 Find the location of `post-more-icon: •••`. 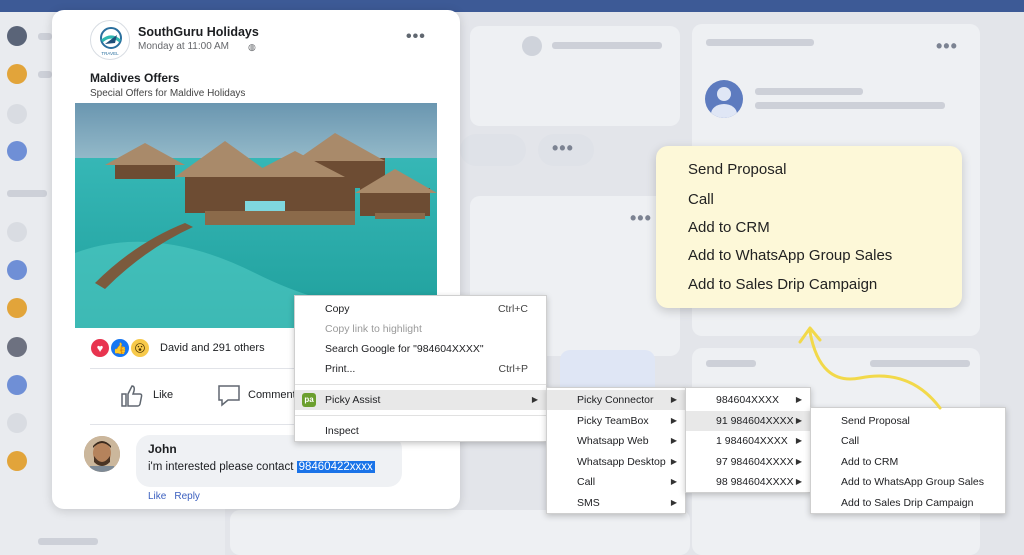

post-more-icon: ••• is located at coordinates (416, 37).